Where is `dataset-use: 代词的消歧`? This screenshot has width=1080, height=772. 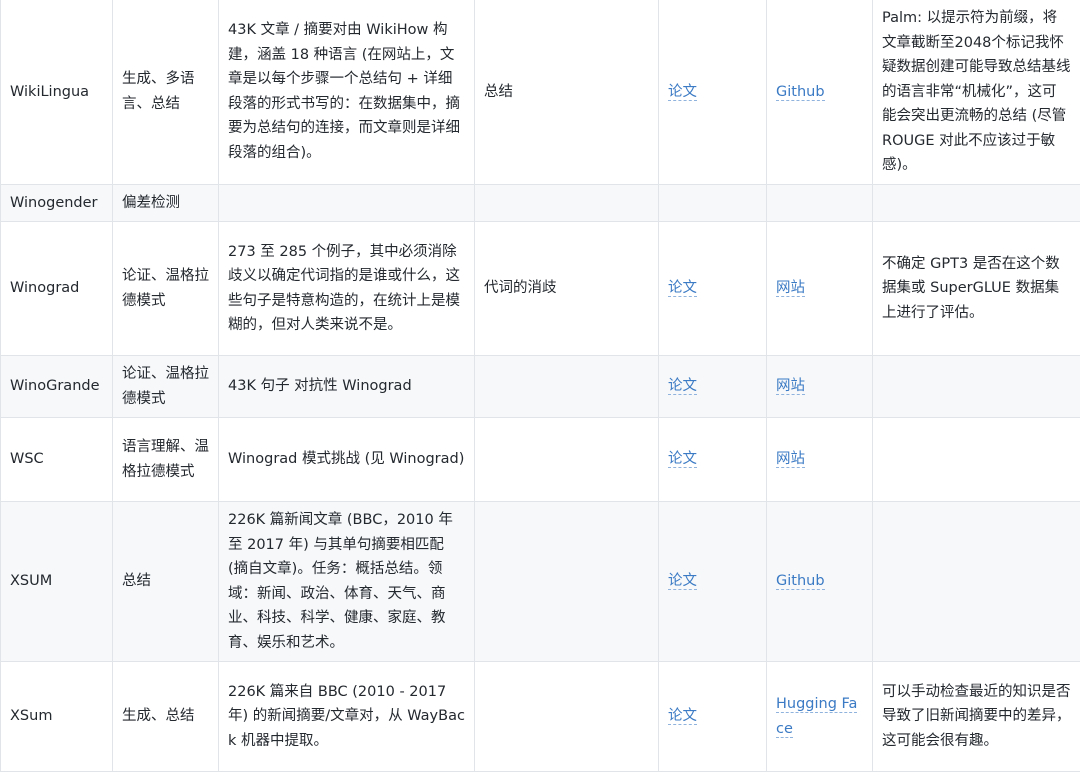 dataset-use: 代词的消歧 is located at coordinates (567, 289).